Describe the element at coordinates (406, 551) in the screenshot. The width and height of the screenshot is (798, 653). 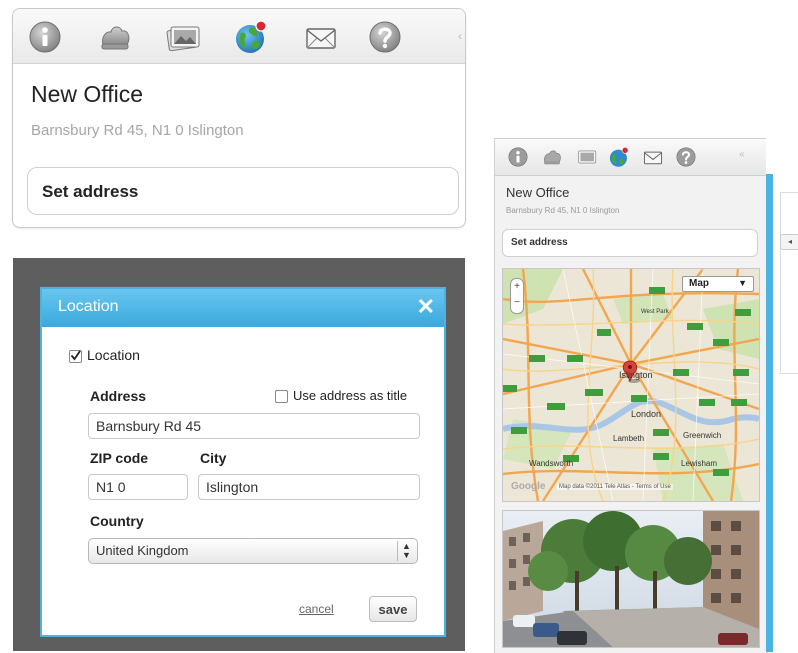
I see `select-arrows-icon: ▲ ▼` at that location.